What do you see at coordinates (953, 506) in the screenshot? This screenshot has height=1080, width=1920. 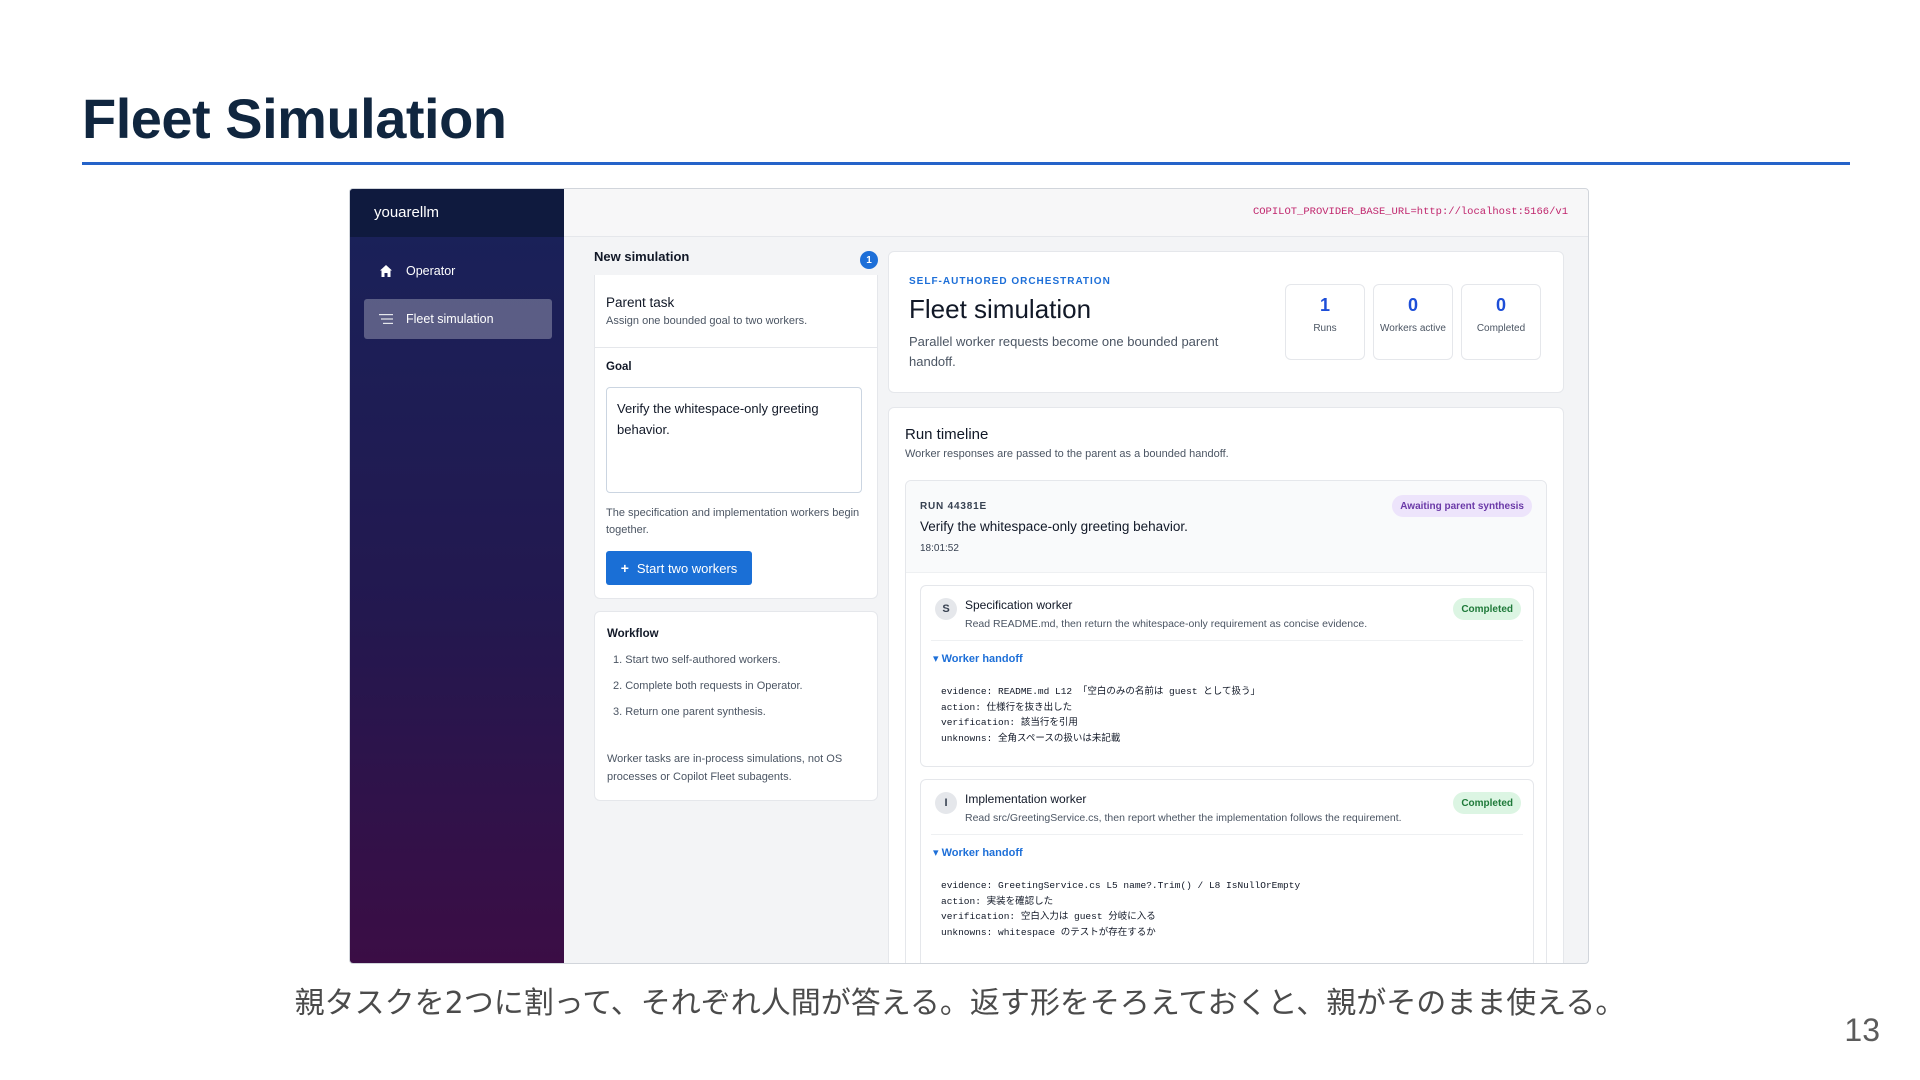 I see `run-id: RUN 44381E` at bounding box center [953, 506].